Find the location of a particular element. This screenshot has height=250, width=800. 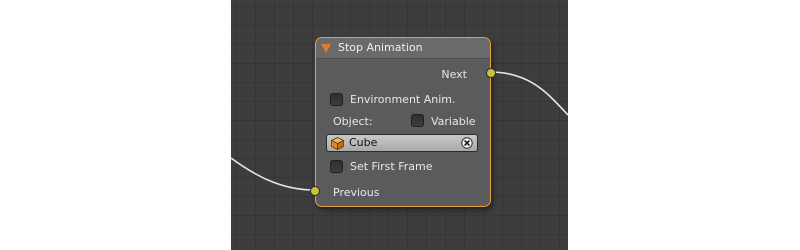

set-first-frame-checkbox is located at coordinates (336, 166).